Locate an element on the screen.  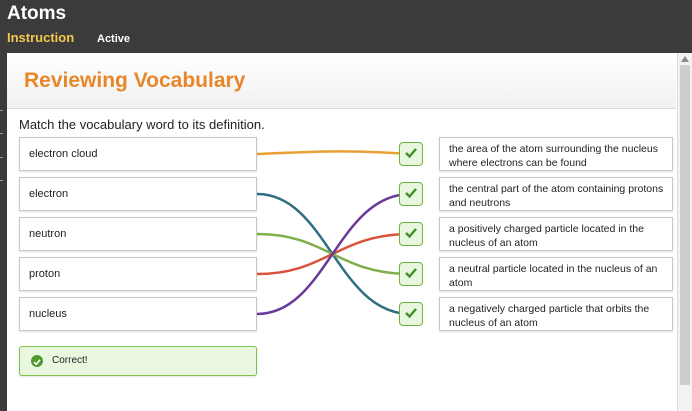
tab-instruction: Instruction is located at coordinates (40, 37).